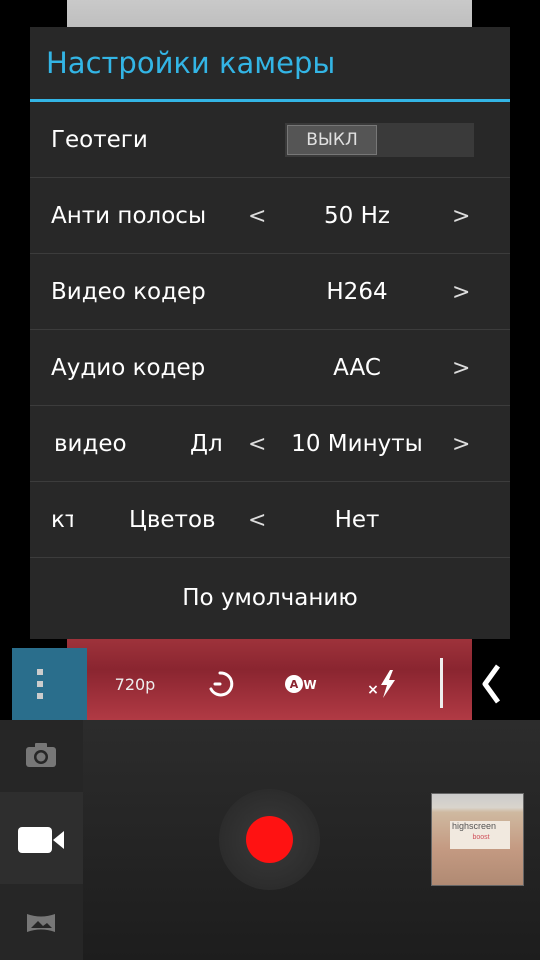 Image resolution: width=540 pixels, height=960 pixels. I want to click on camera-preview-top, so click(269, 15).